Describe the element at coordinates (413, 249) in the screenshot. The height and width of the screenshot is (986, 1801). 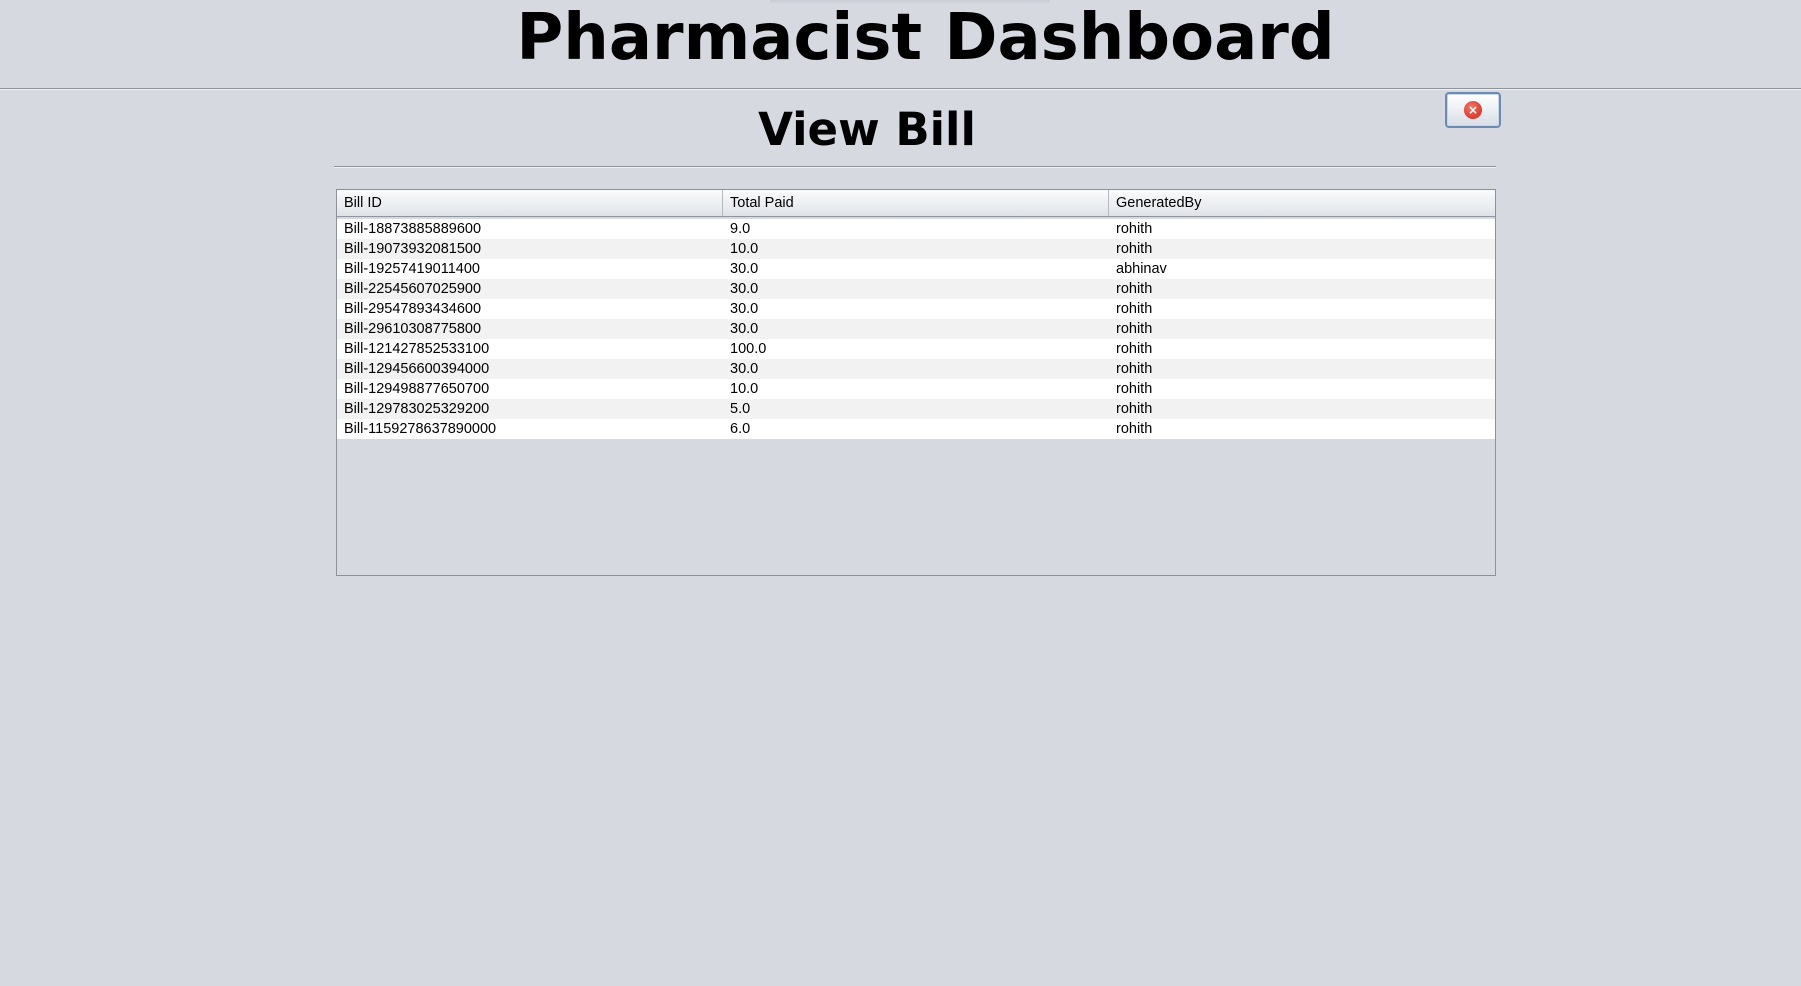
I see `cell-bill-id: Bill-19073932081500` at that location.